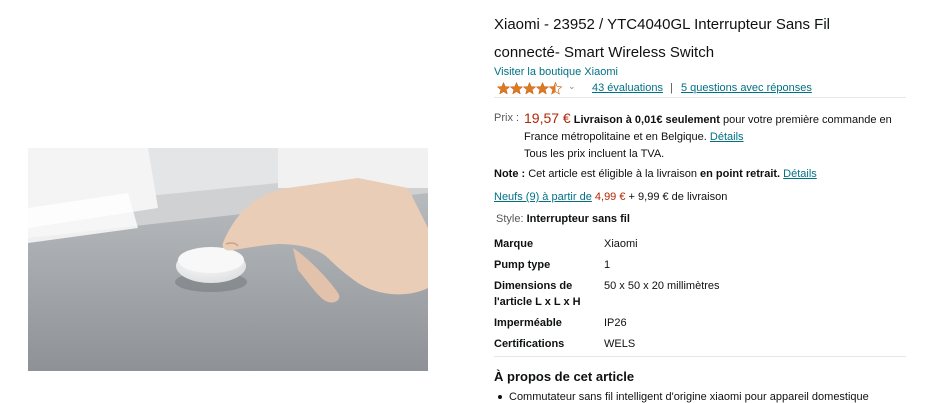  Describe the element at coordinates (572, 86) in the screenshot. I see `chevron-down-icon: ⌄` at that location.